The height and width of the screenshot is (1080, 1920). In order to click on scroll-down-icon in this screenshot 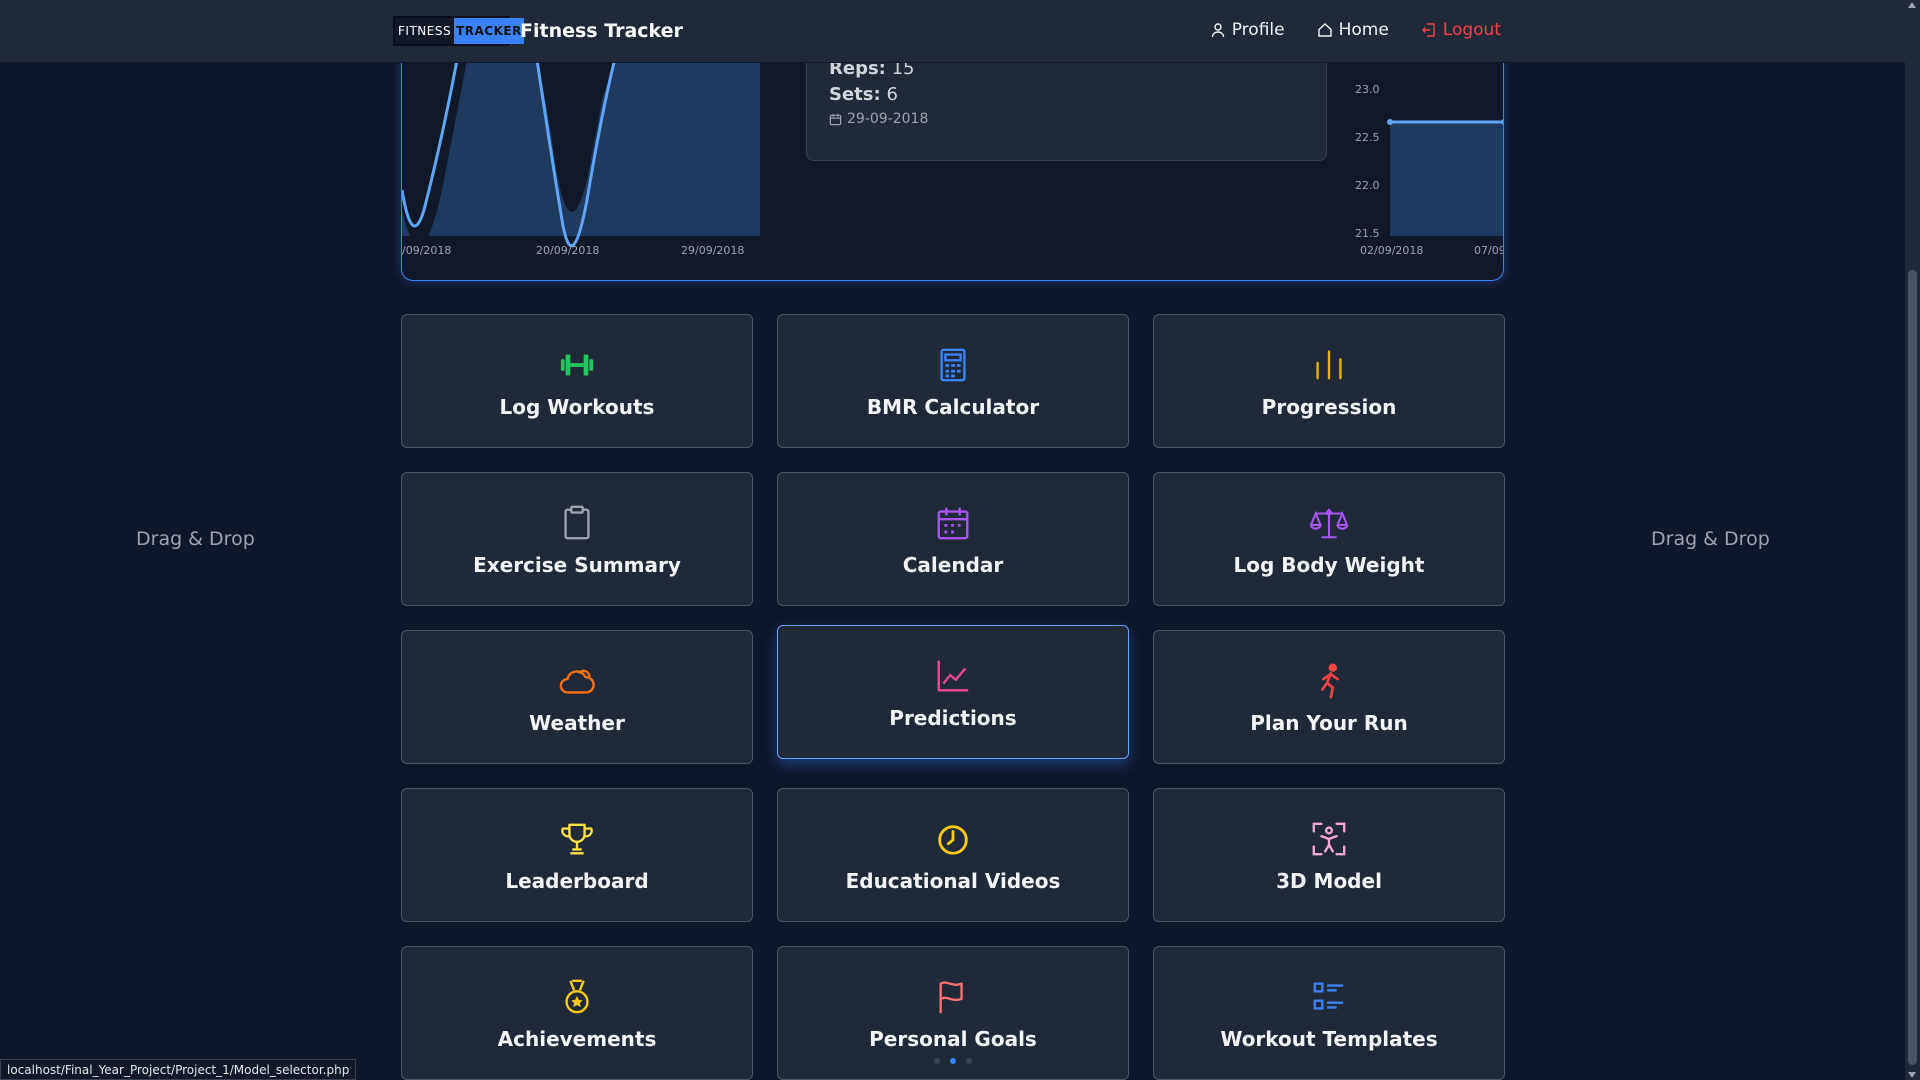, I will do `click(1912, 1075)`.